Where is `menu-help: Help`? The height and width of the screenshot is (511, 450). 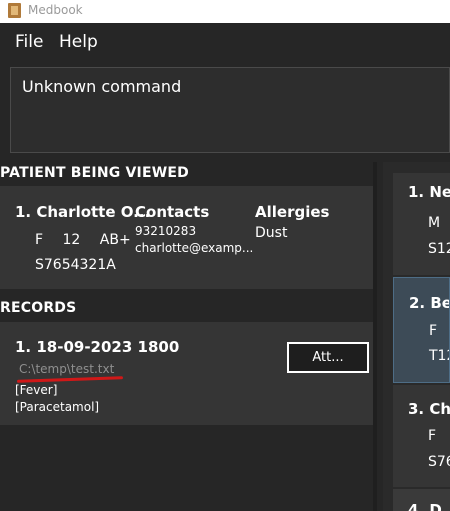 menu-help: Help is located at coordinates (78, 42).